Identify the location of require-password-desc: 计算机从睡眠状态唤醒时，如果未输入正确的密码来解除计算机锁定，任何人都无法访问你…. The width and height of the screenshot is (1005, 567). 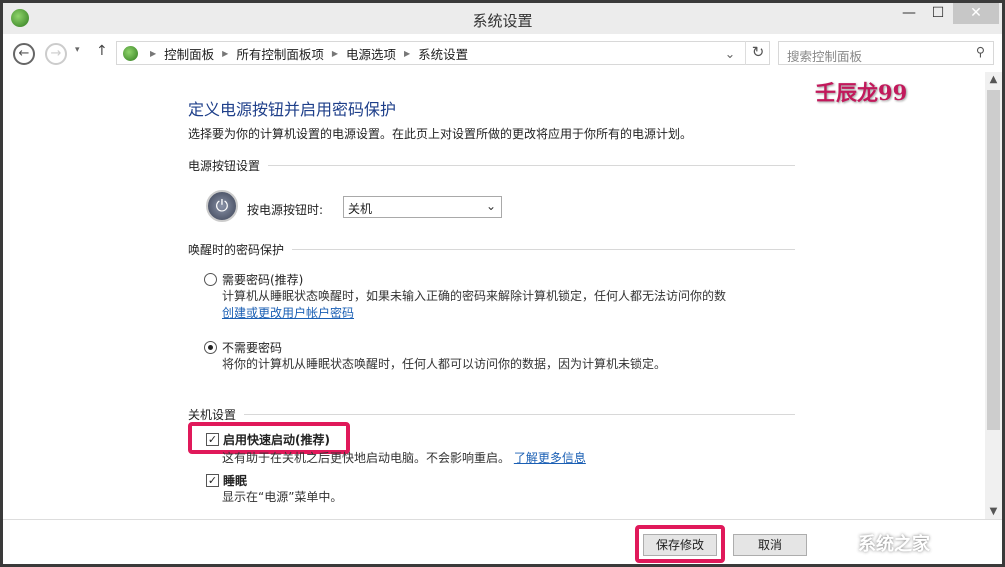
(474, 296).